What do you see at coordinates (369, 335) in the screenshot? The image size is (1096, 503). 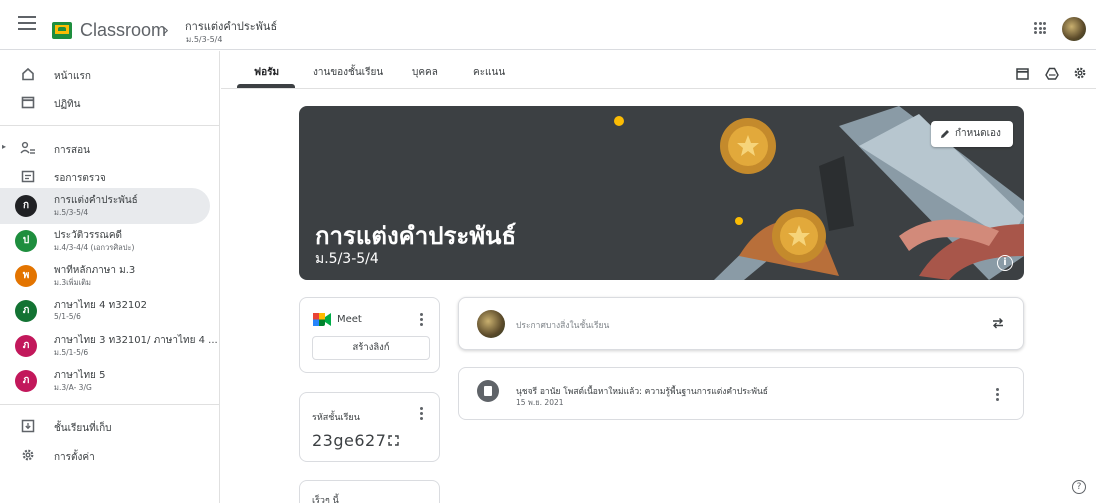 I see `meet-card: Meet สร้างลิงก์` at bounding box center [369, 335].